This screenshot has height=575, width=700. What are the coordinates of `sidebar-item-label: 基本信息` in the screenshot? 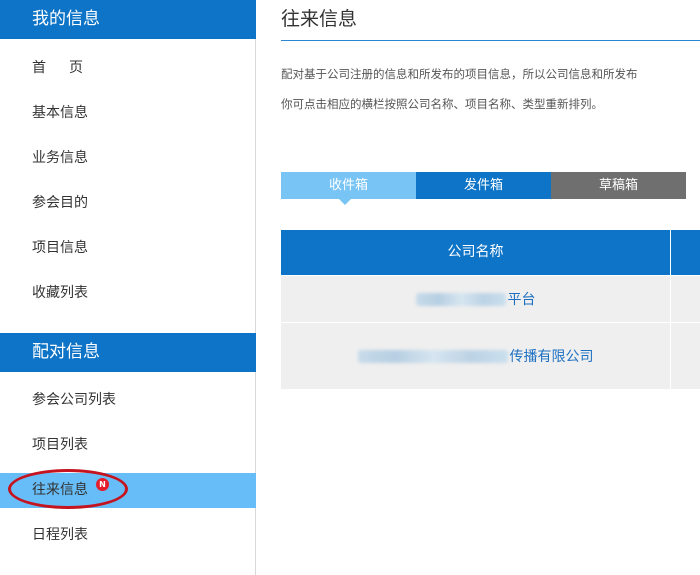 It's located at (60, 113).